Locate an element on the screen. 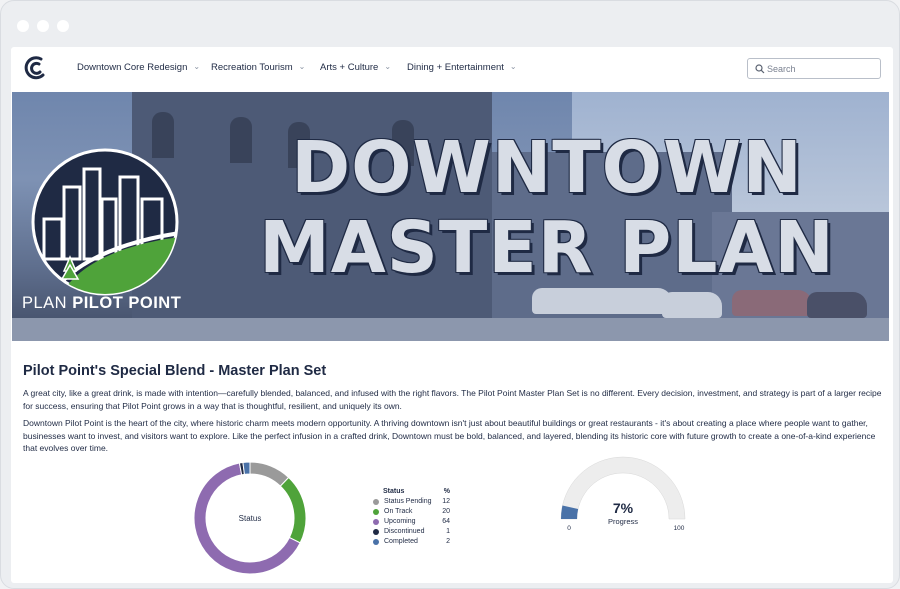 The width and height of the screenshot is (900, 589). nav-item-downtown-core: Downtown Core Redesign ⌄ is located at coordinates (138, 67).